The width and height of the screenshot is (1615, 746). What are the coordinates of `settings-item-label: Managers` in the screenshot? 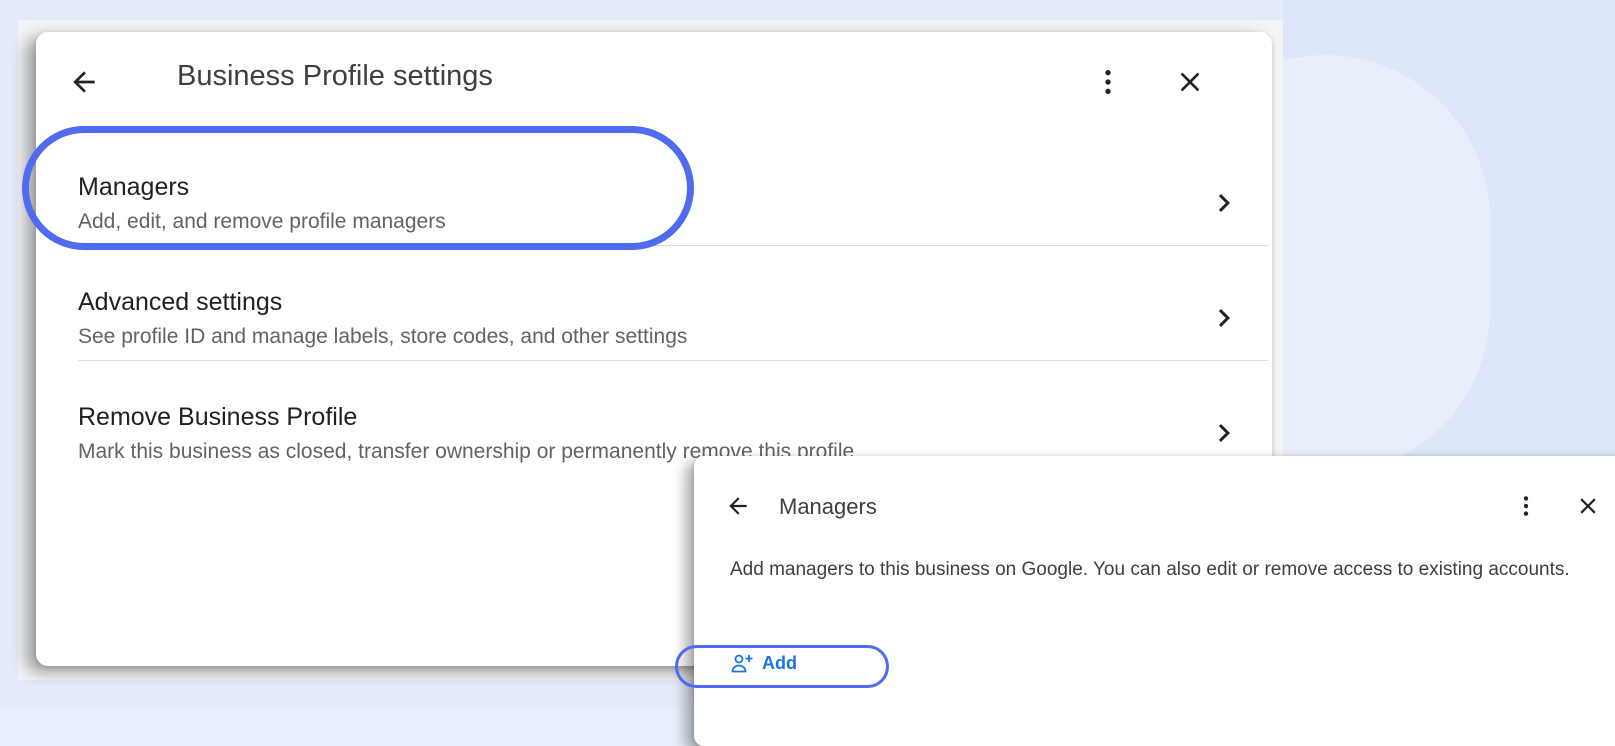 It's located at (134, 187).